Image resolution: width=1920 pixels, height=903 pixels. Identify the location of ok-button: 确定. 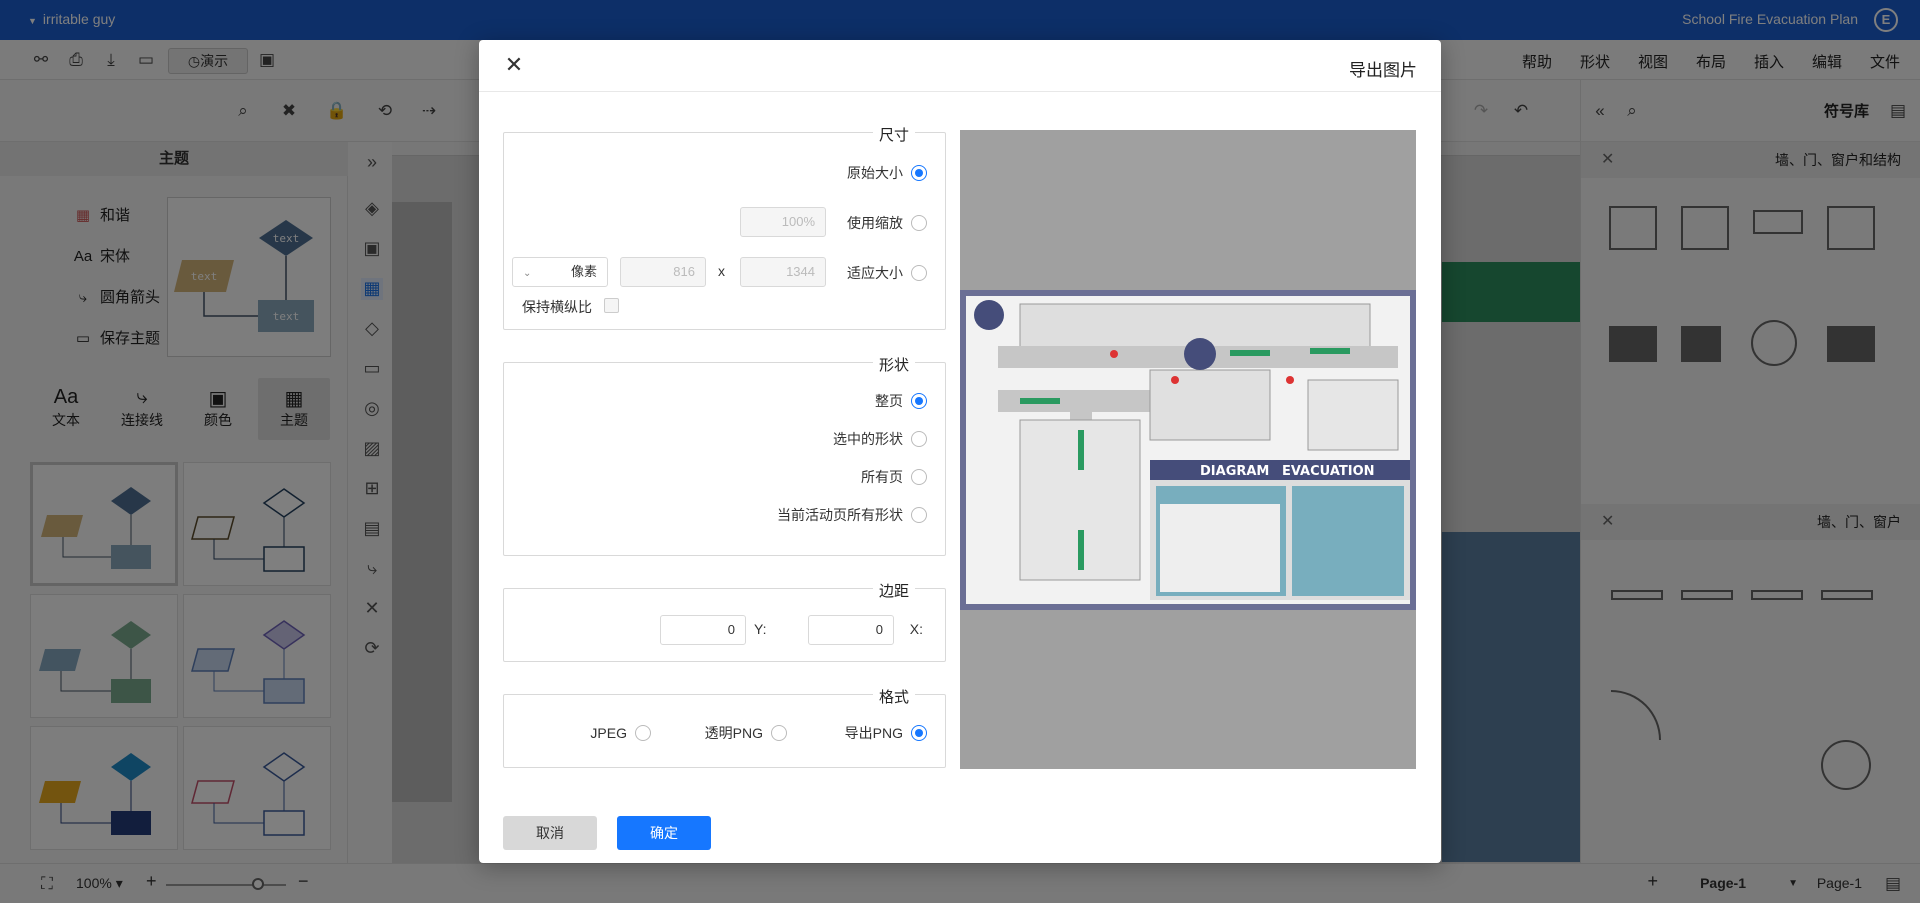
(664, 833).